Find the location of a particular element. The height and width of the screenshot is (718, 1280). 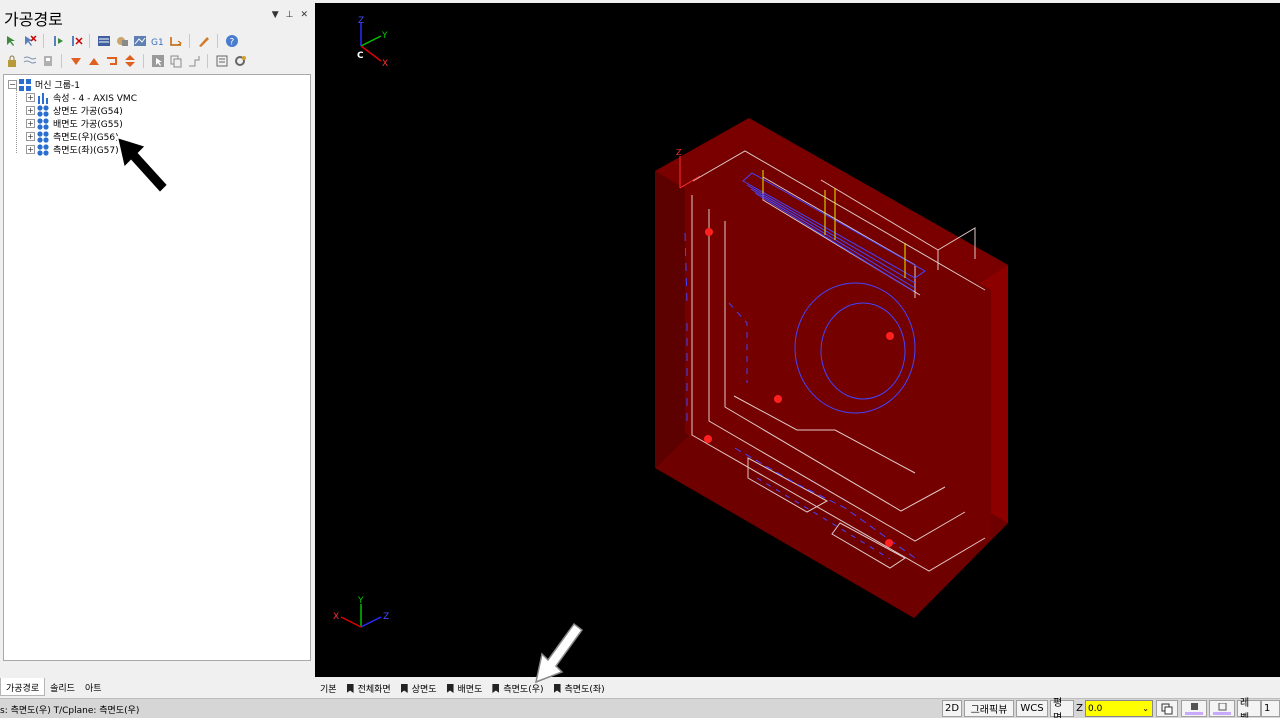

panel-pin-icon: ⊥ is located at coordinates (290, 15).